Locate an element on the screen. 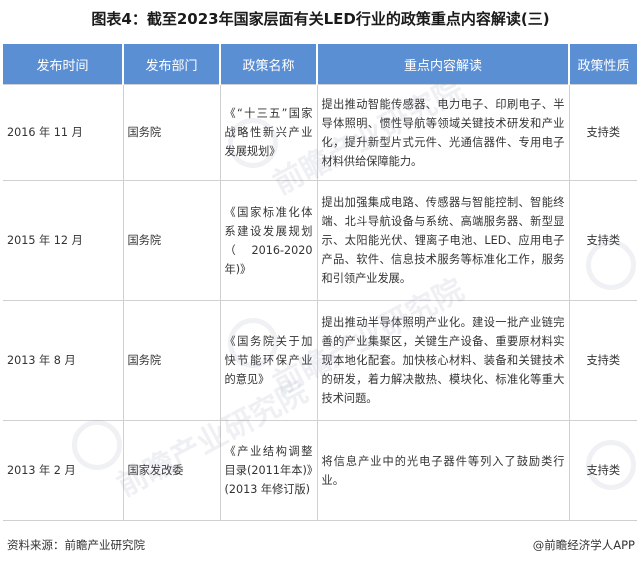  source-note: 资料来源：前瞻产业研究院 is located at coordinates (76, 545).